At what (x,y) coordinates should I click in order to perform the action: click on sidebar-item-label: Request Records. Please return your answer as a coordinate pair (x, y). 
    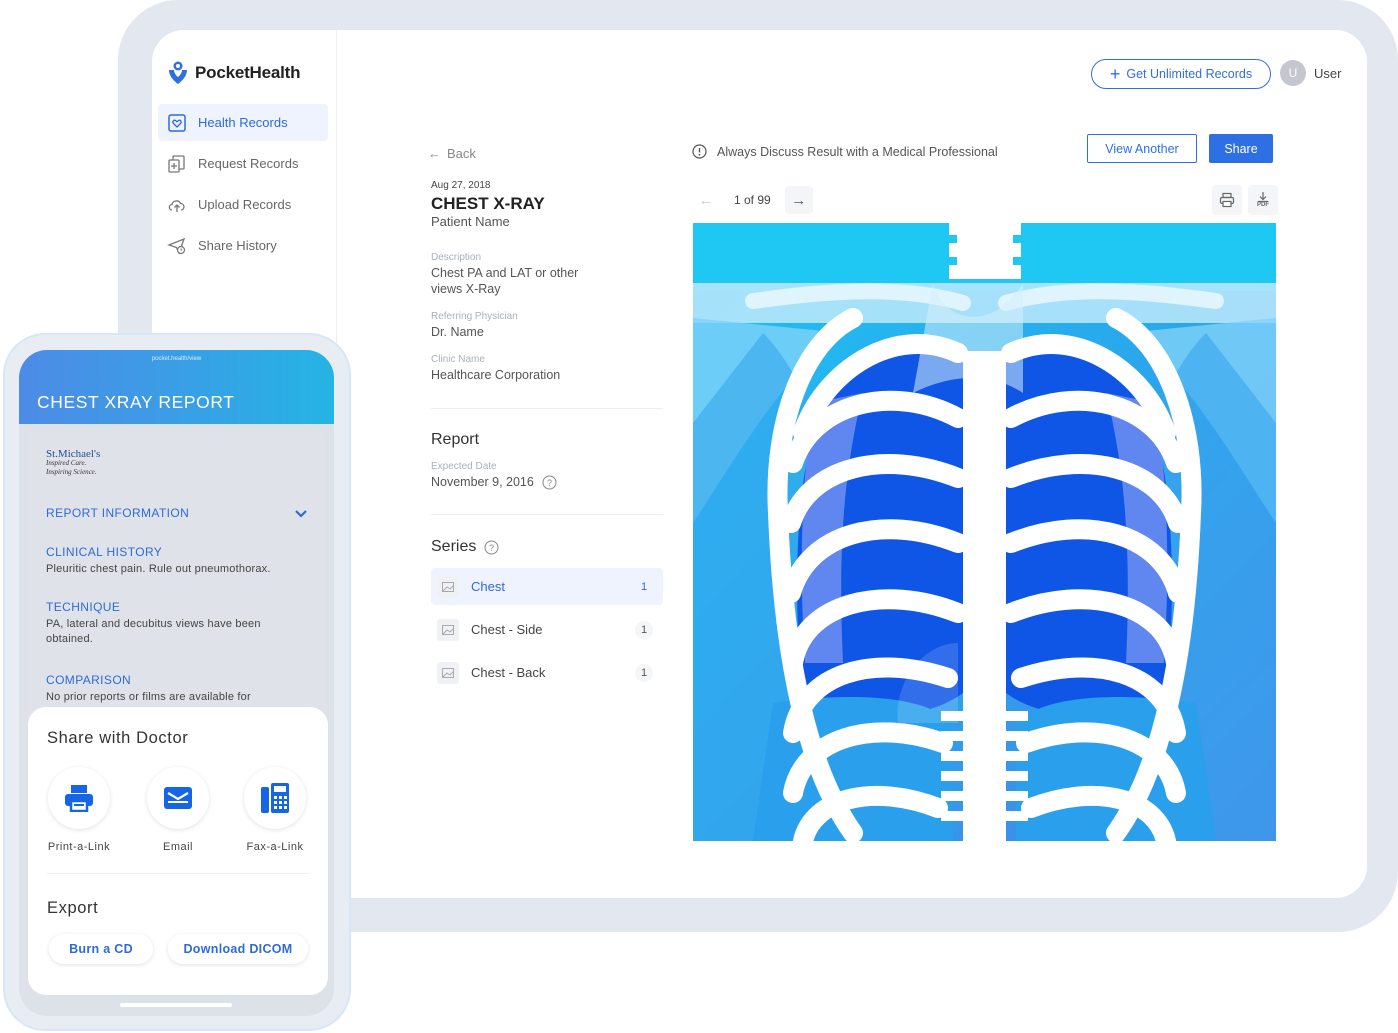
    Looking at the image, I should click on (248, 163).